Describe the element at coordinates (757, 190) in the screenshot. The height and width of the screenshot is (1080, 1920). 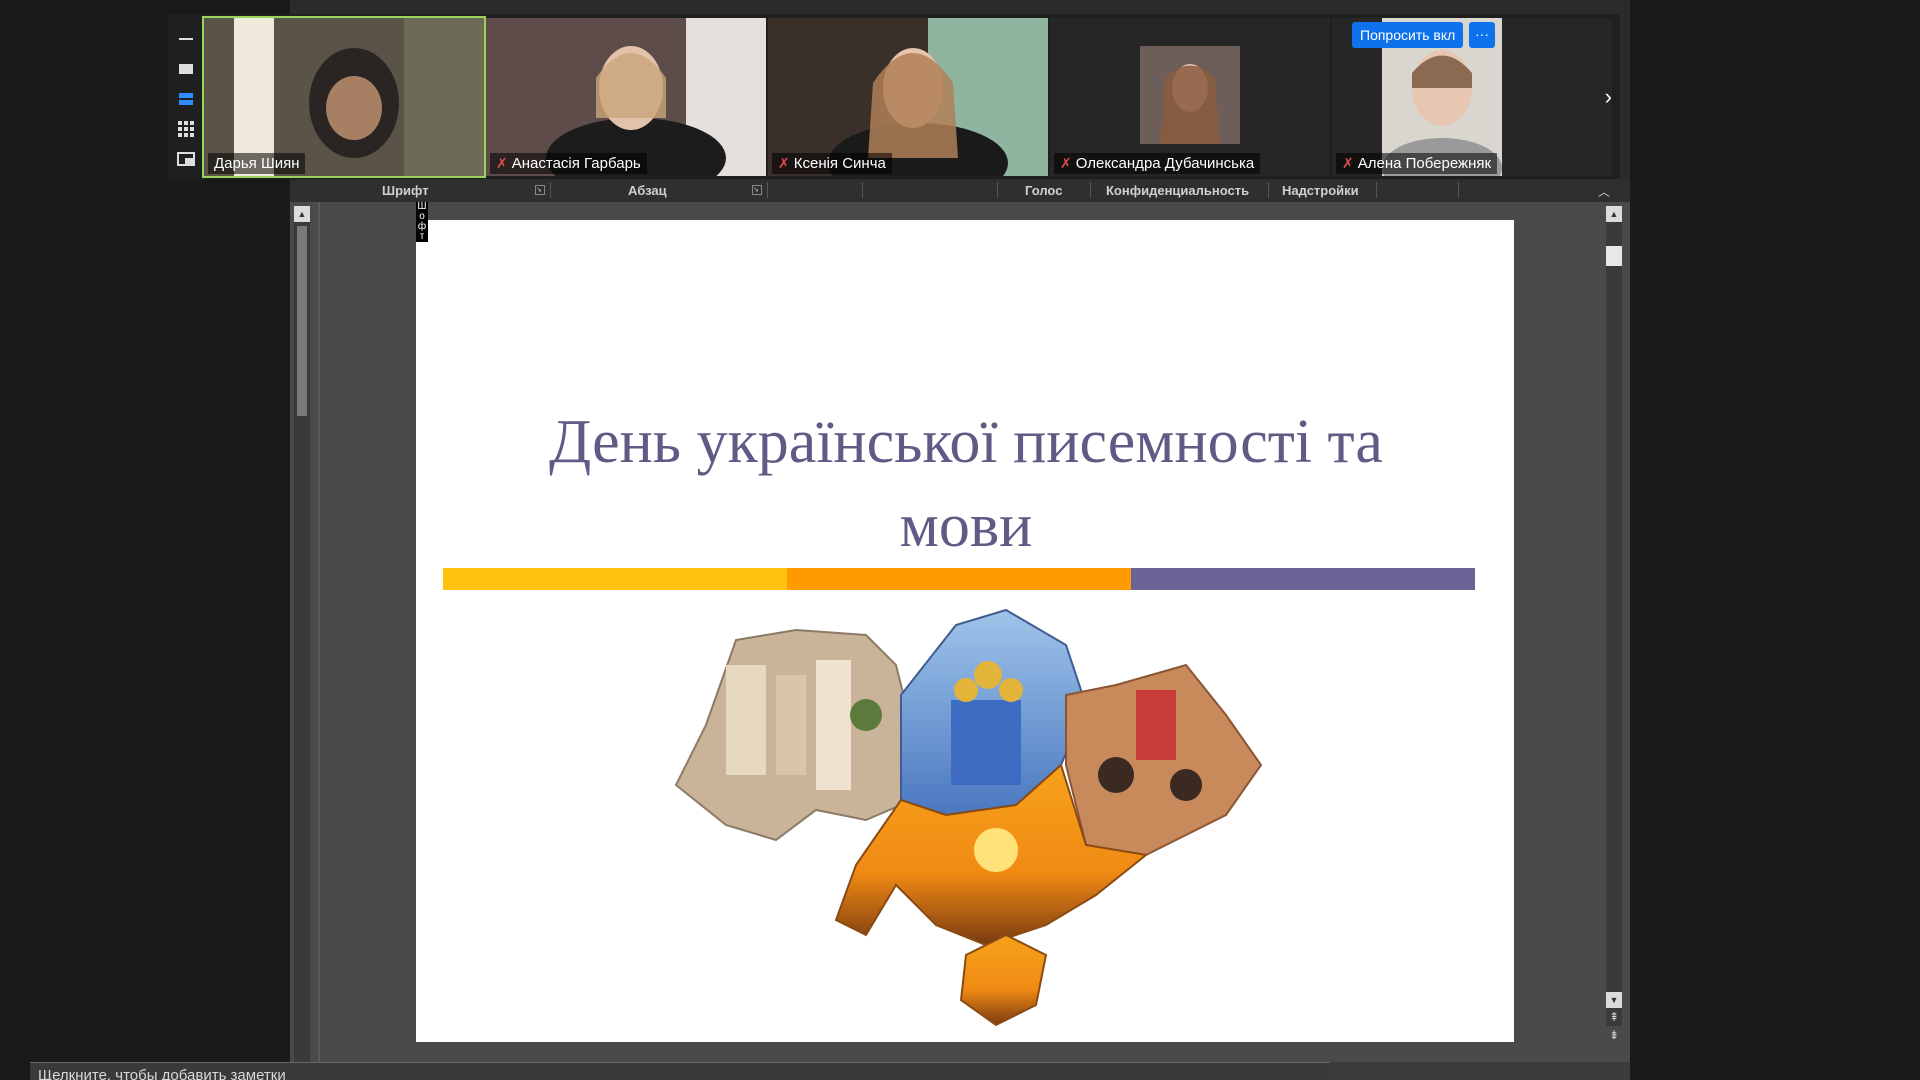
I see `paragraph-dialog-launcher-icon: ↘` at that location.